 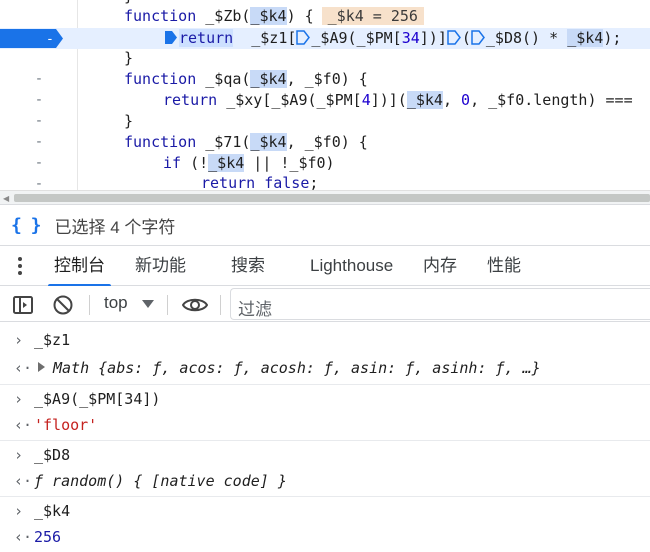 What do you see at coordinates (325, 340) in the screenshot?
I see `console-input-row: › _$z1` at bounding box center [325, 340].